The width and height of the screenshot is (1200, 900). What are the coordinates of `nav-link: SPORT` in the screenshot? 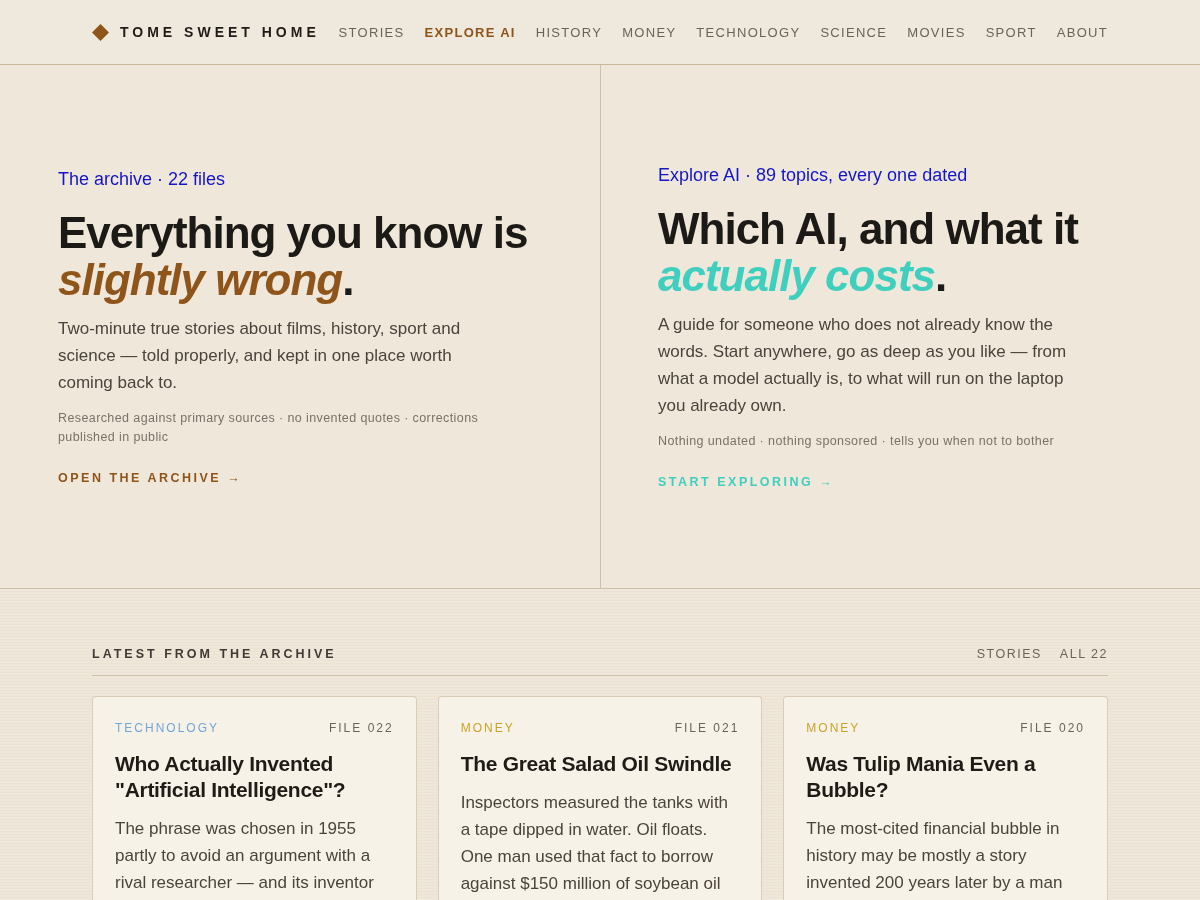 It's located at (1011, 32).